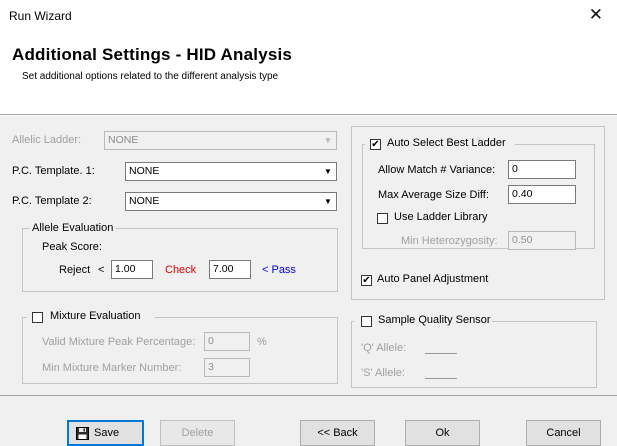  What do you see at coordinates (542, 194) in the screenshot?
I see `max-size-diff-input: 0.40` at bounding box center [542, 194].